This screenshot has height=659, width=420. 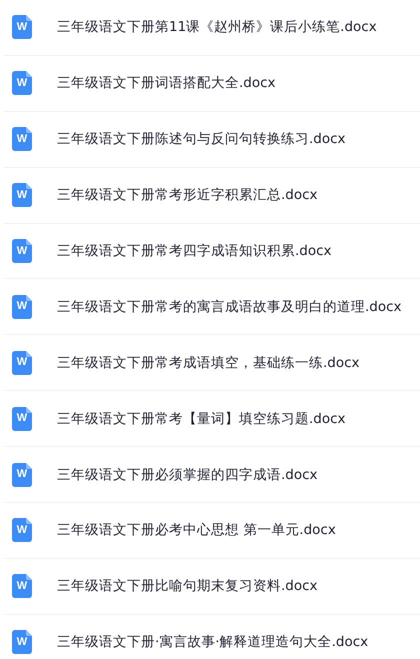 What do you see at coordinates (229, 307) in the screenshot?
I see `file-name: 三年级语文下册常考的寓言成语故事及明白的道理.docx` at bounding box center [229, 307].